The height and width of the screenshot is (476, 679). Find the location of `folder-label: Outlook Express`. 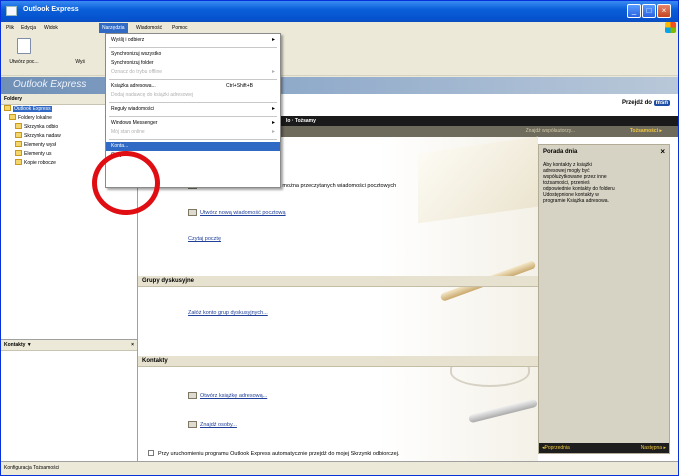

folder-label: Outlook Express is located at coordinates (32, 109).